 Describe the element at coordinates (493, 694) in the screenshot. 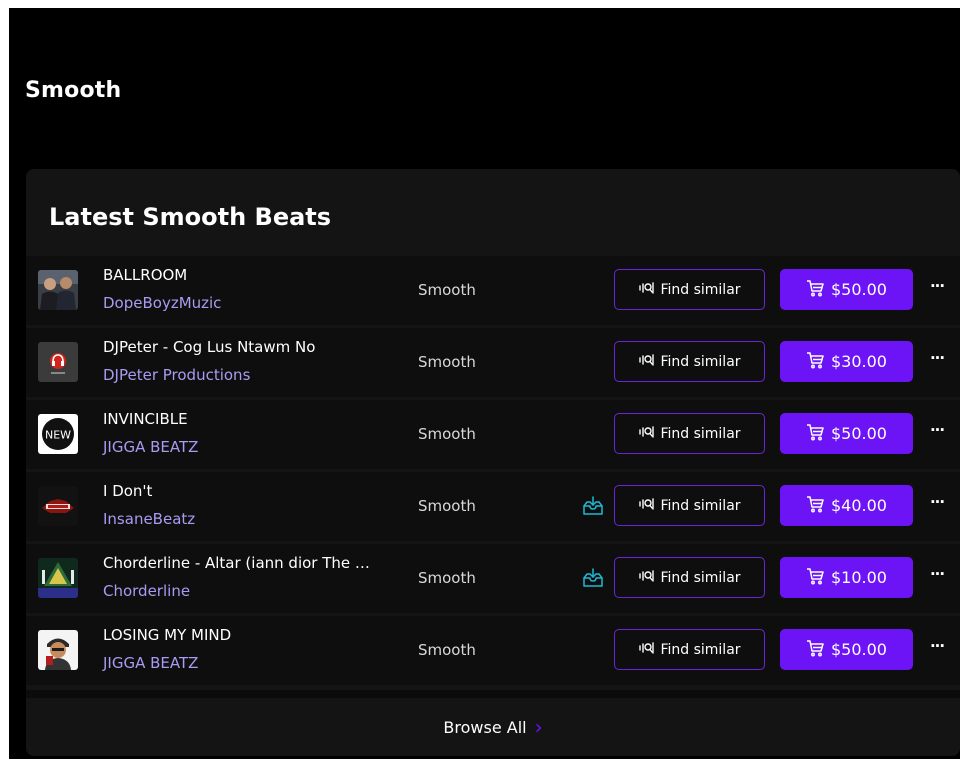

I see `list-bottom-divider` at that location.